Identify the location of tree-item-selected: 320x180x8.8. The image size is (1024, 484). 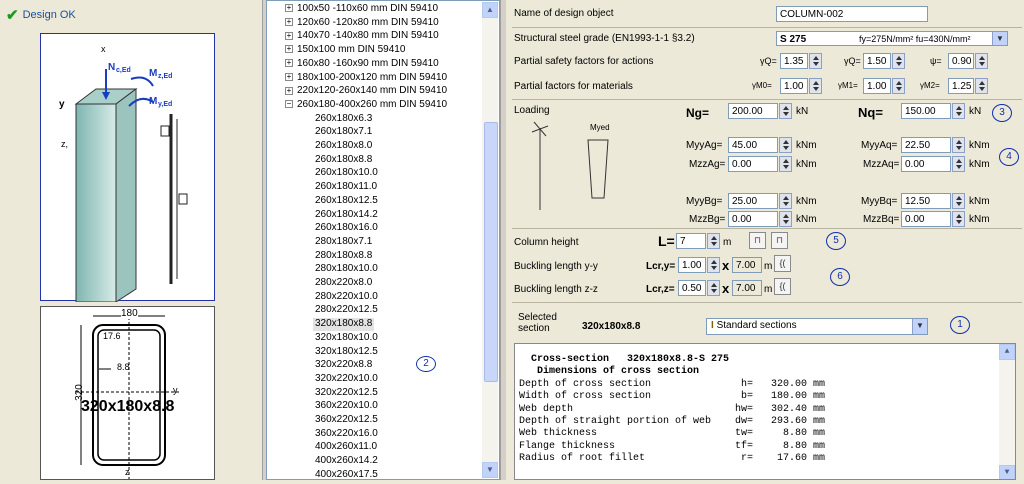
(344, 324).